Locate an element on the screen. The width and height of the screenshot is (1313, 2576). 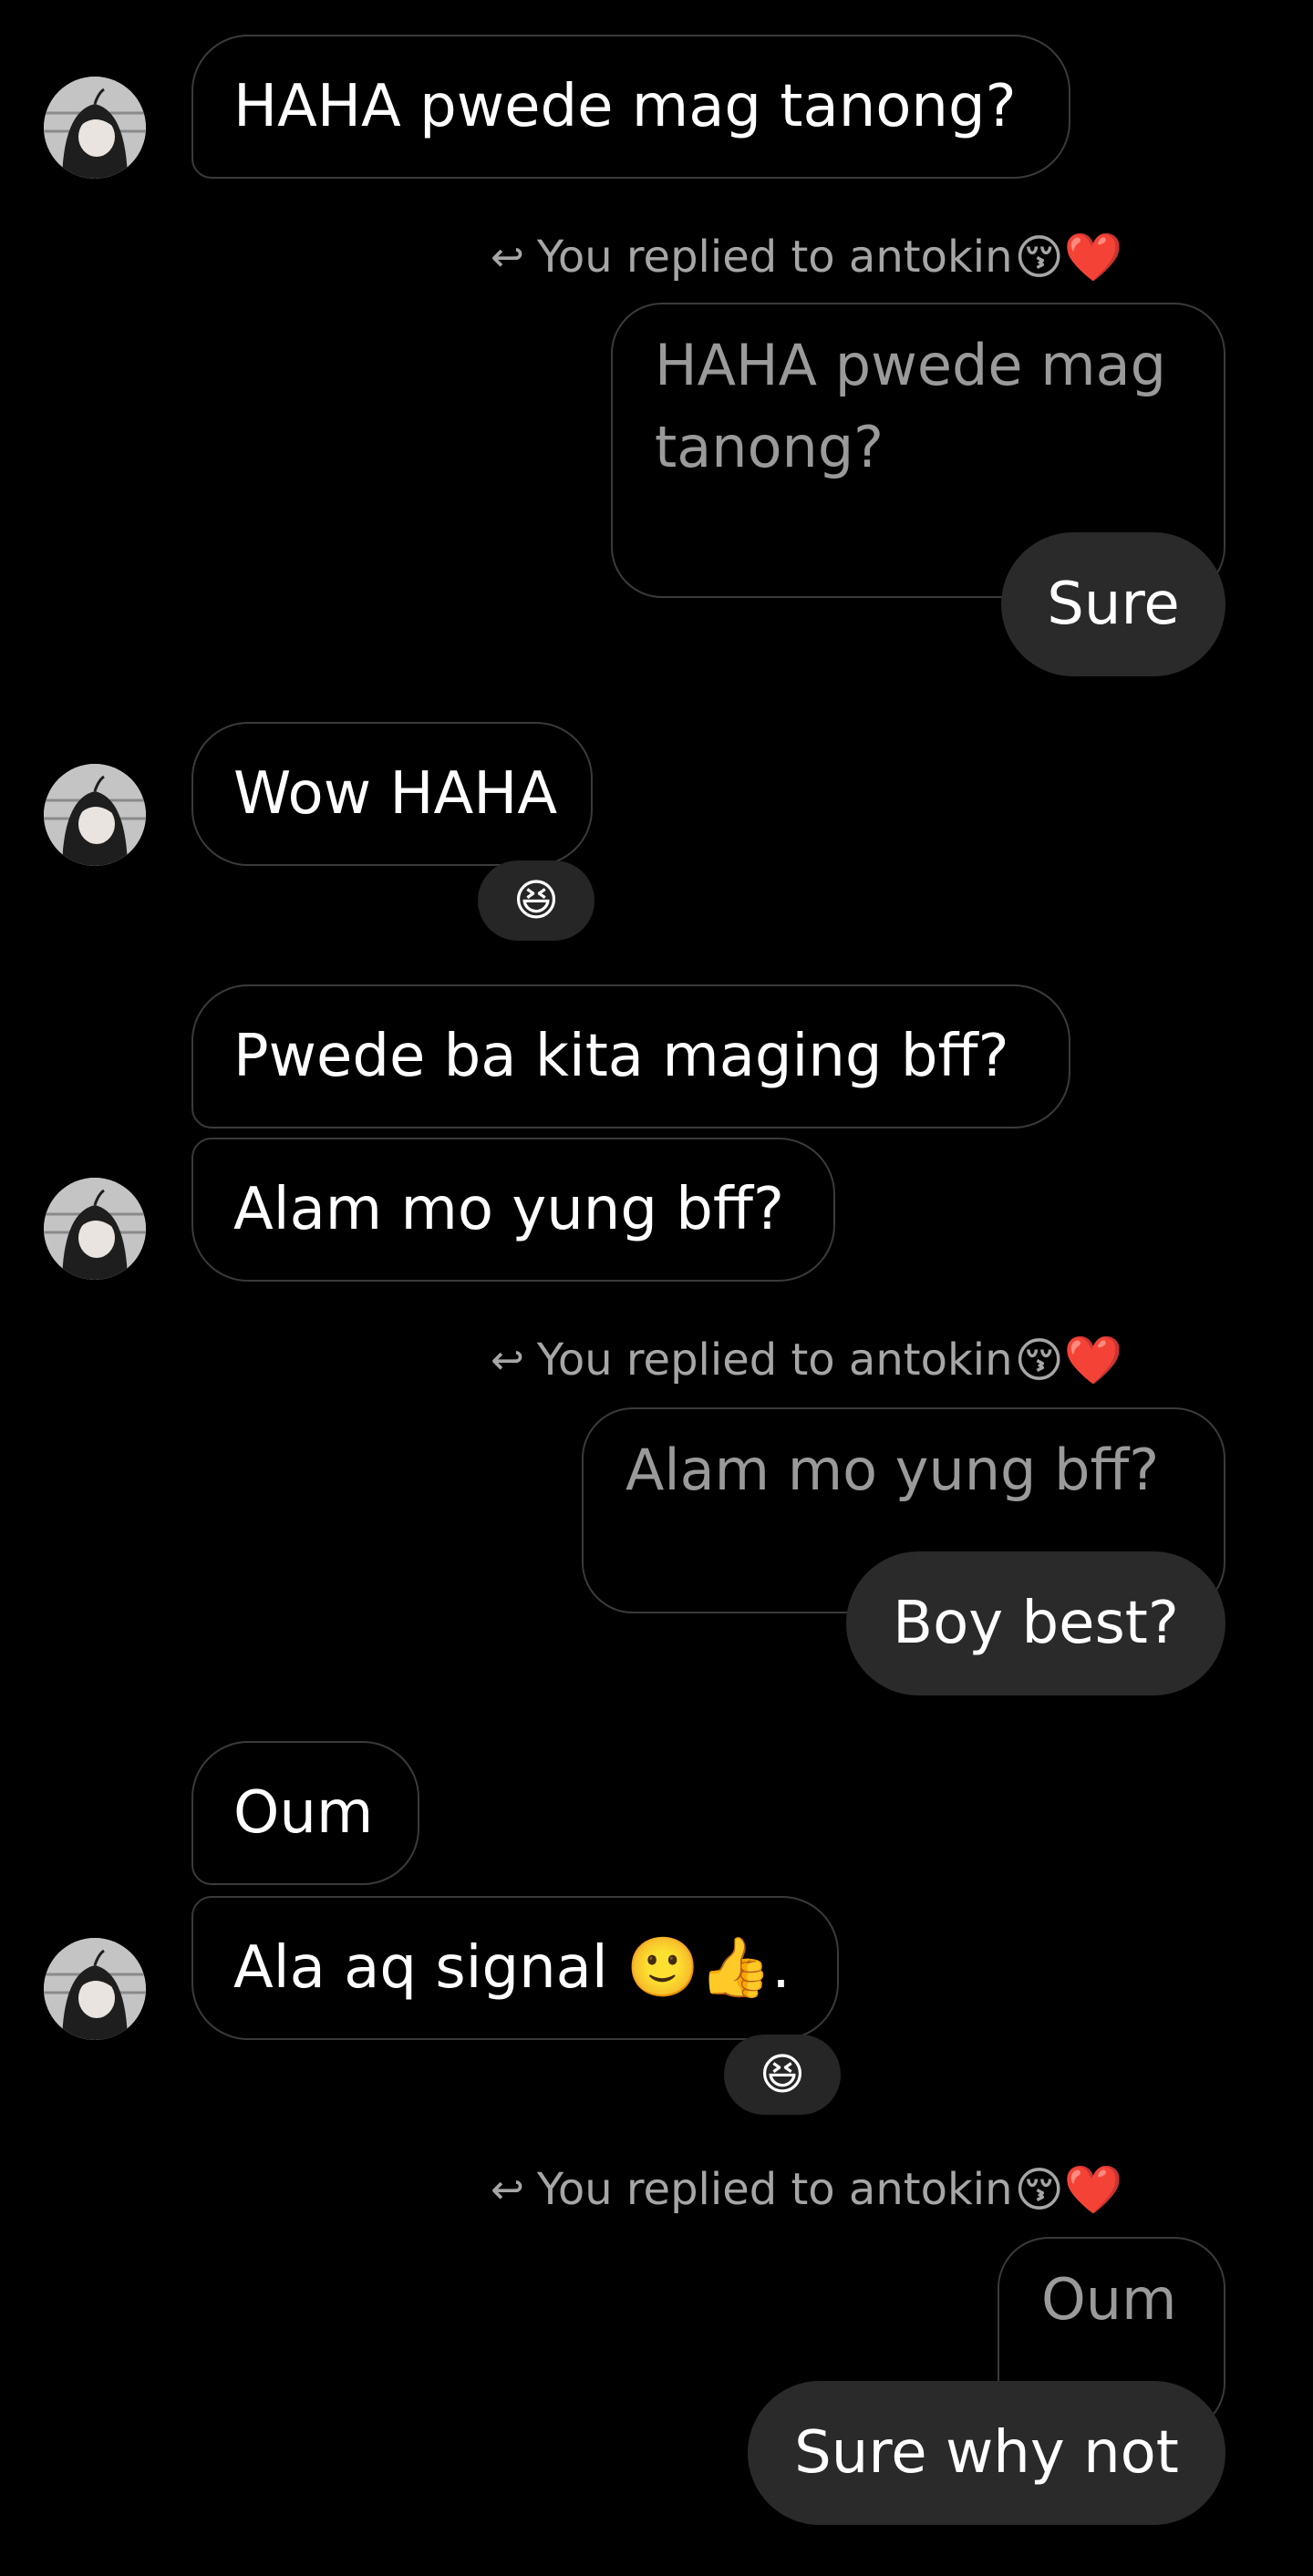
message-bubble: Oum is located at coordinates (305, 1813).